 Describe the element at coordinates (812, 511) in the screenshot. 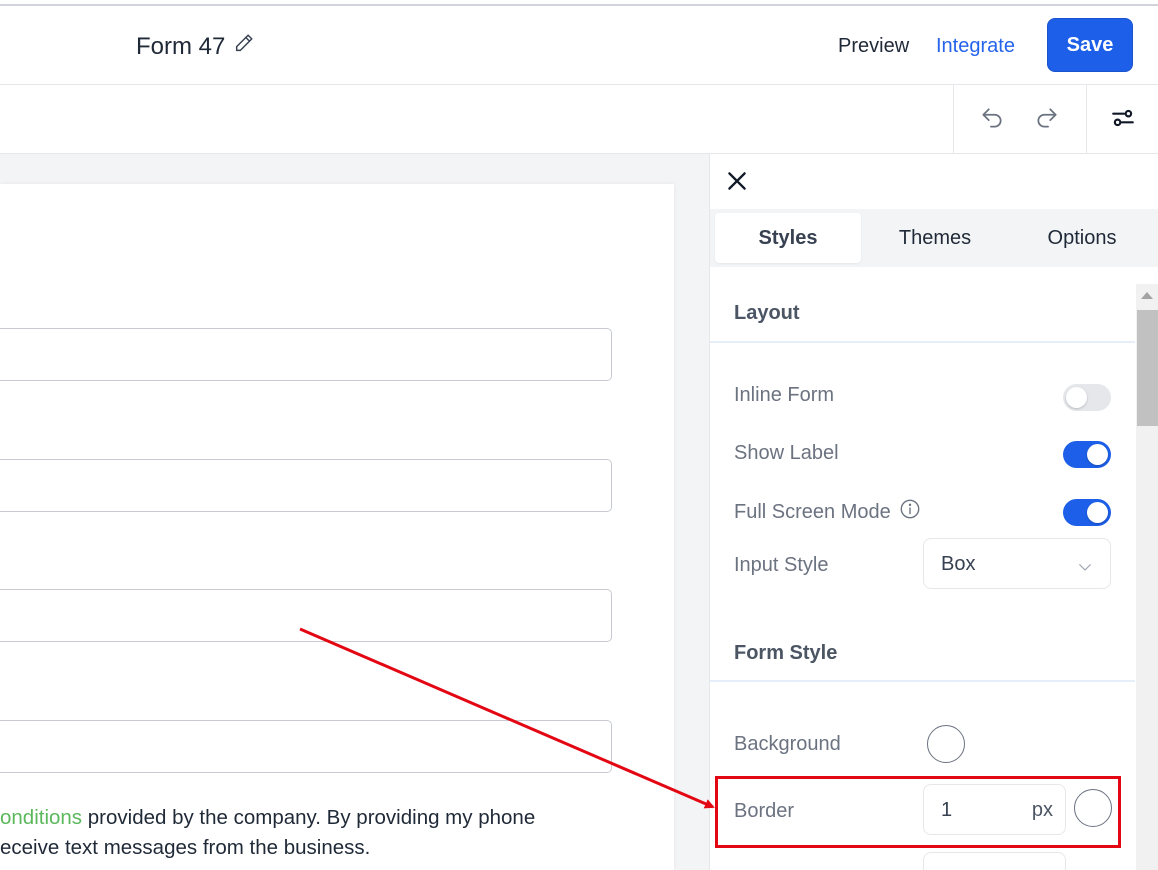

I see `full-screen-label: Full Screen Mode` at that location.